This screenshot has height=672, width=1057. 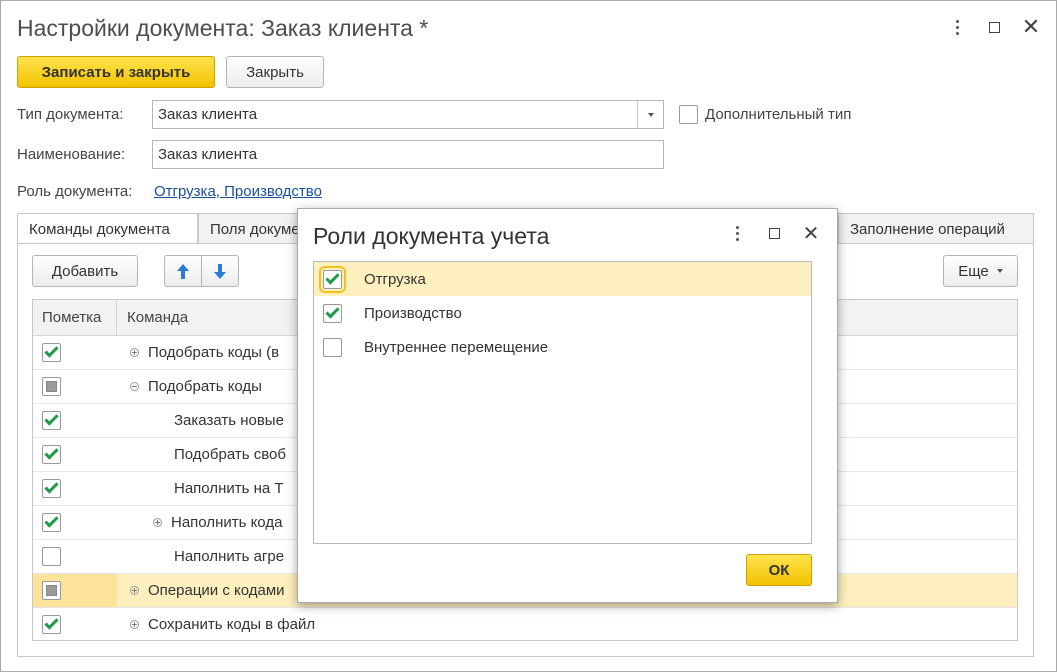 I want to click on column-header-command: Команда, so click(x=152, y=317).